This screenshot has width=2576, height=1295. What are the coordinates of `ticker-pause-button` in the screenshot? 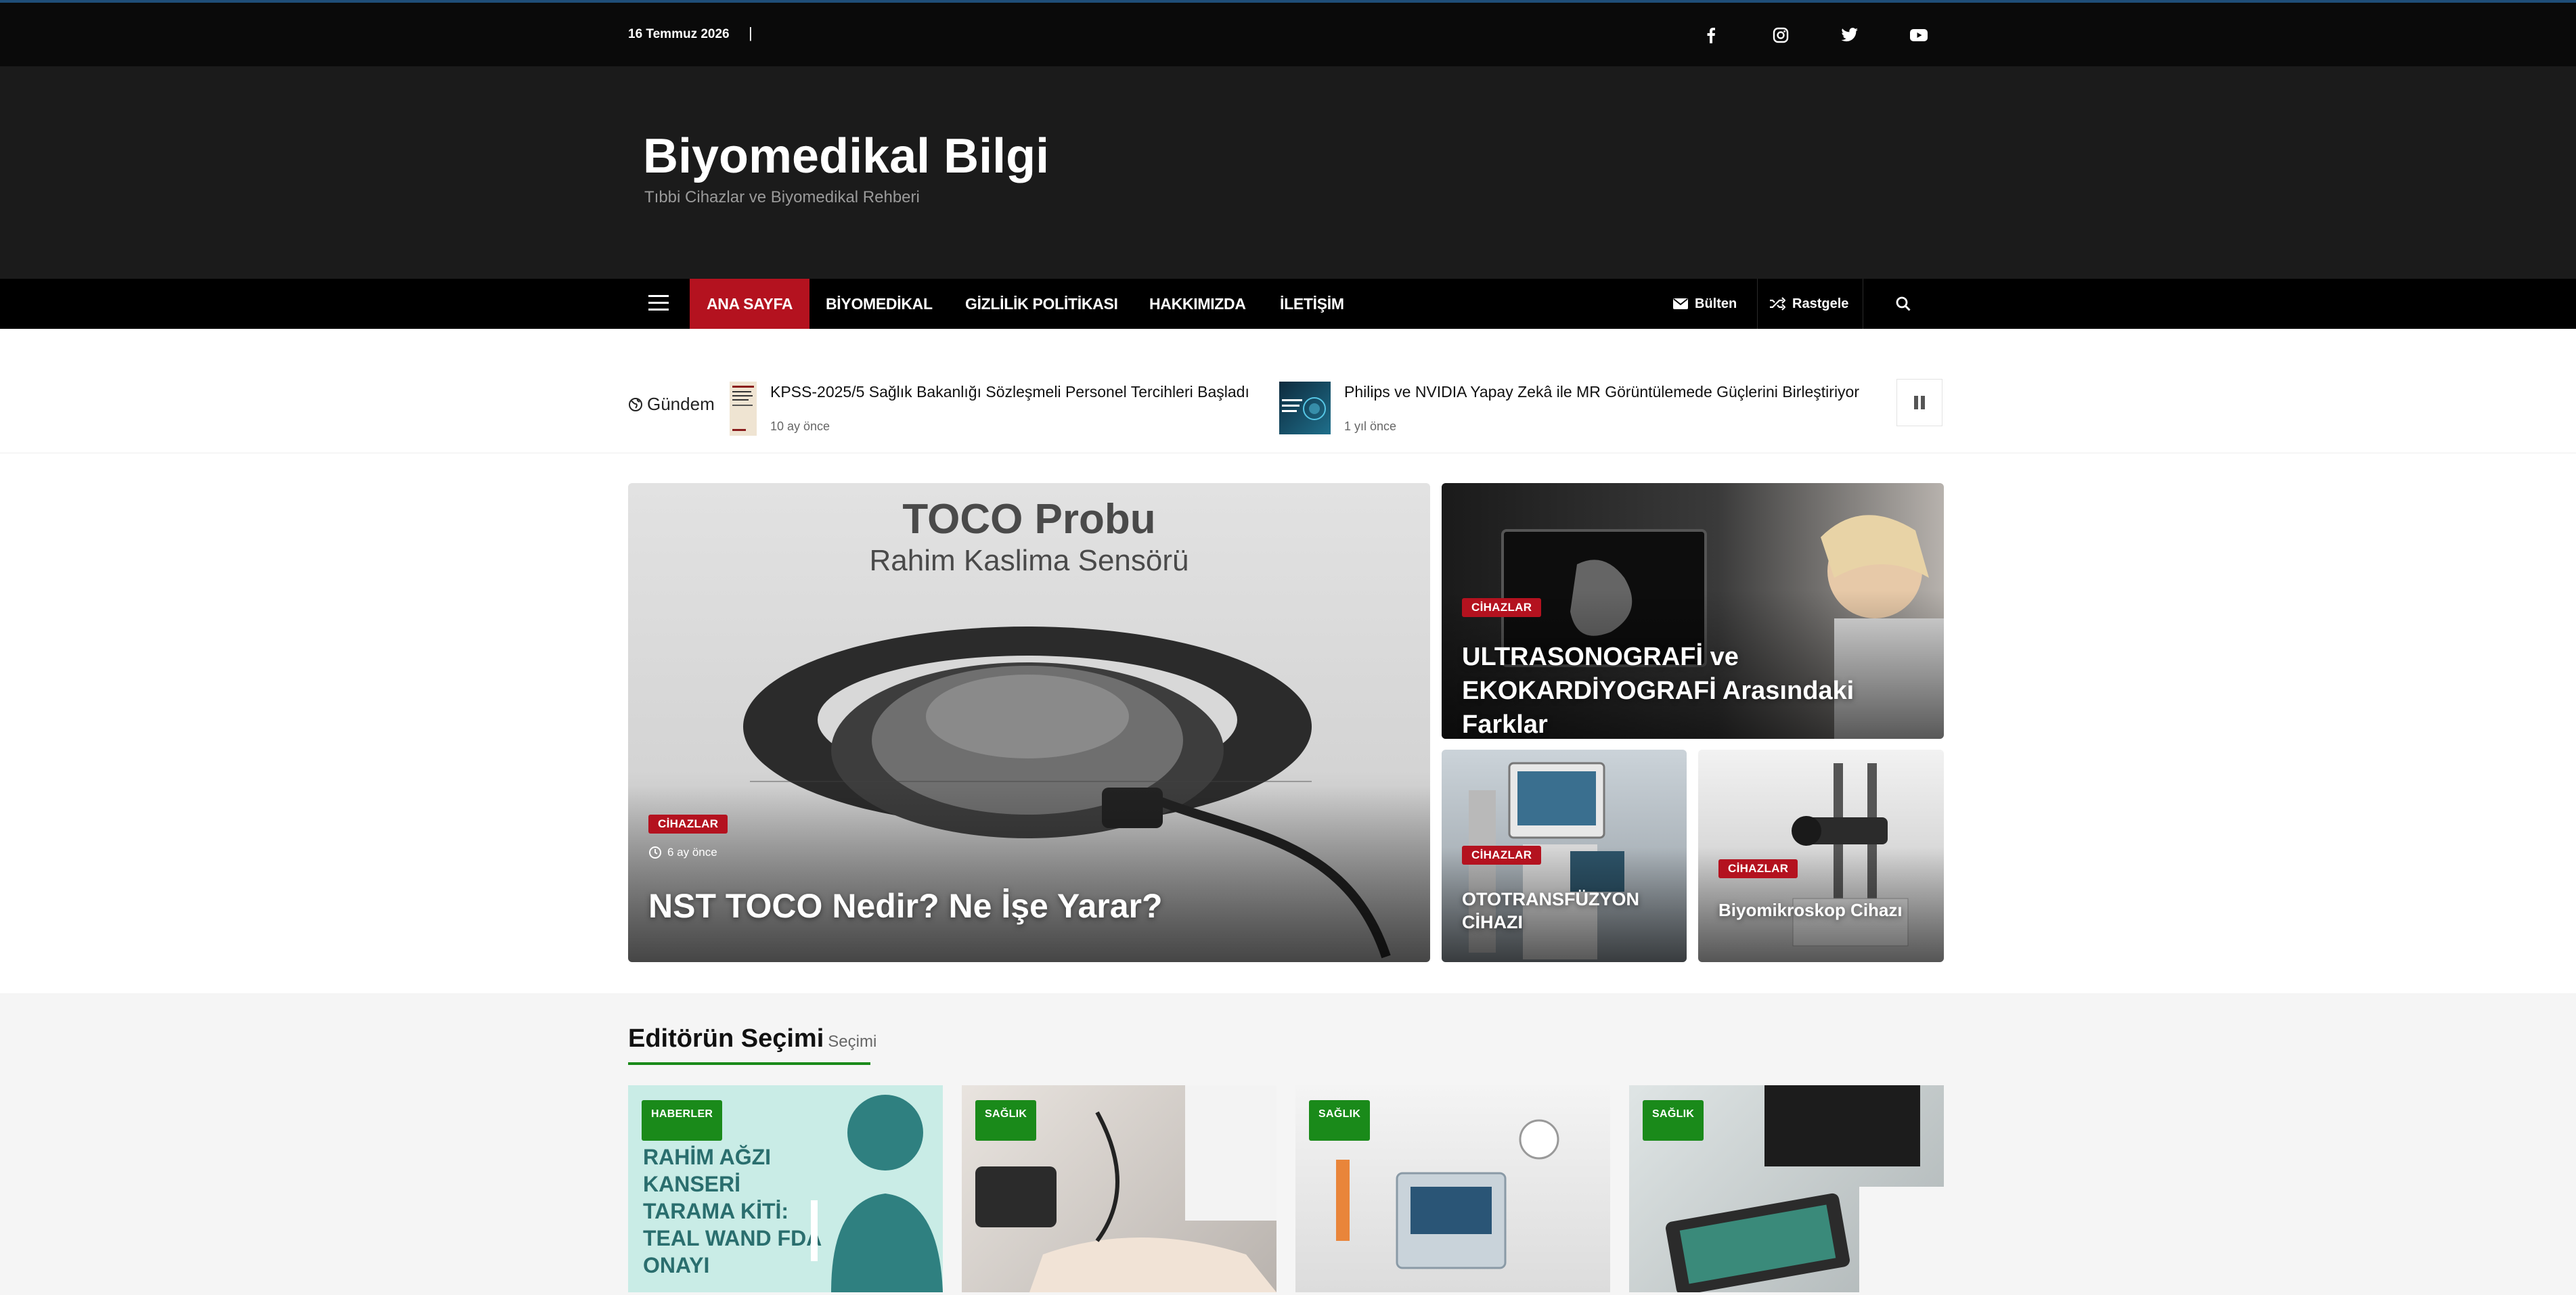 It's located at (1919, 402).